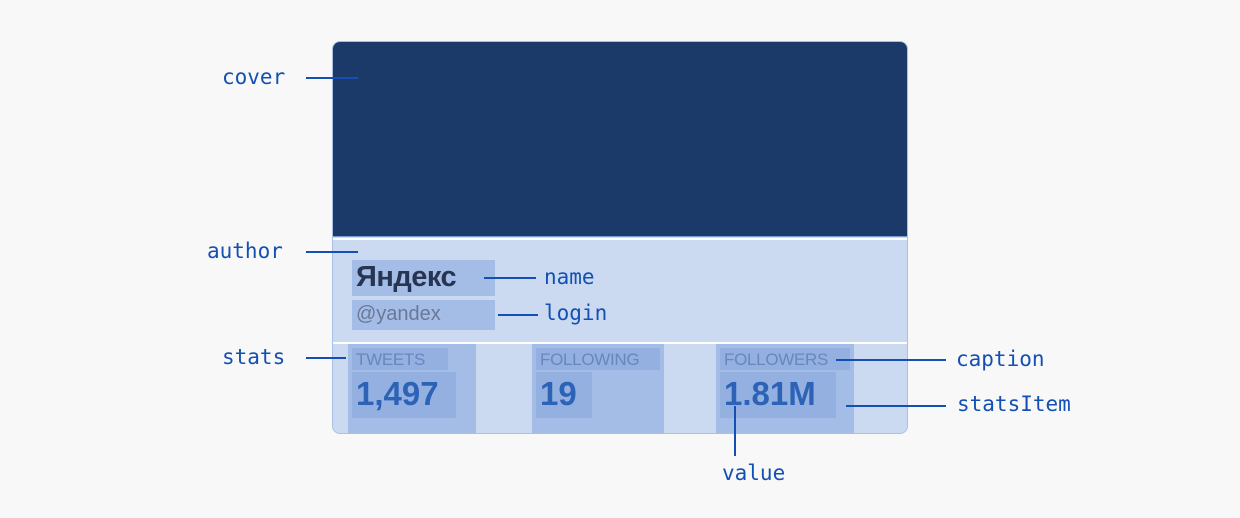 The width and height of the screenshot is (1240, 518). What do you see at coordinates (518, 315) in the screenshot?
I see `annotation-login-line` at bounding box center [518, 315].